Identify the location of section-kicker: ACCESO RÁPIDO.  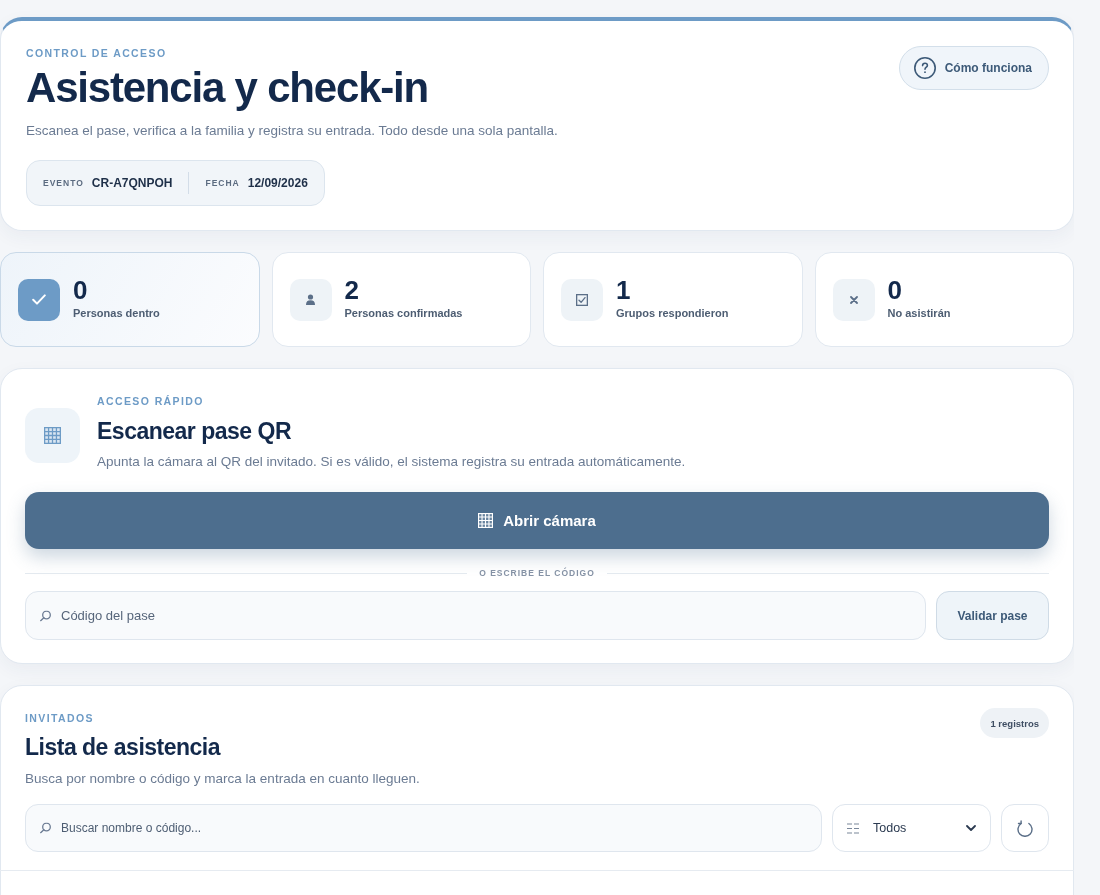
(151, 401).